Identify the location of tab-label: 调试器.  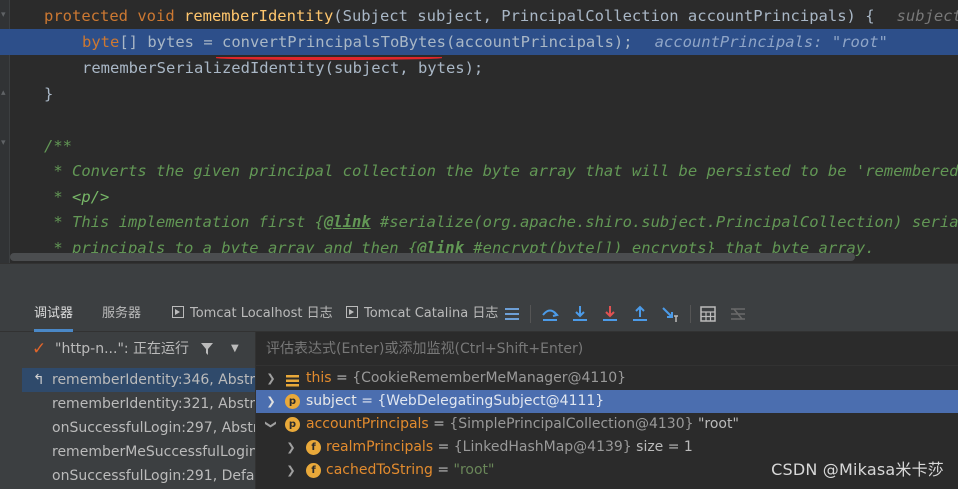
(54, 313).